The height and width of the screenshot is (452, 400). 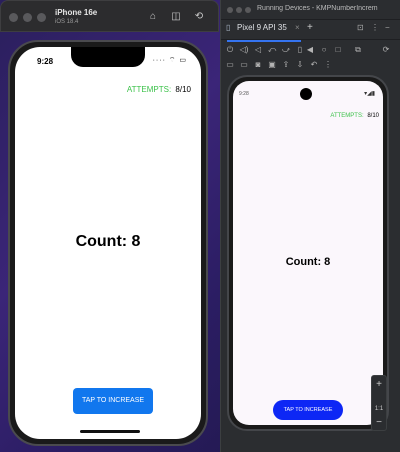 What do you see at coordinates (67, 22) in the screenshot?
I see `simulator-os-version: iOS 18.4` at bounding box center [67, 22].